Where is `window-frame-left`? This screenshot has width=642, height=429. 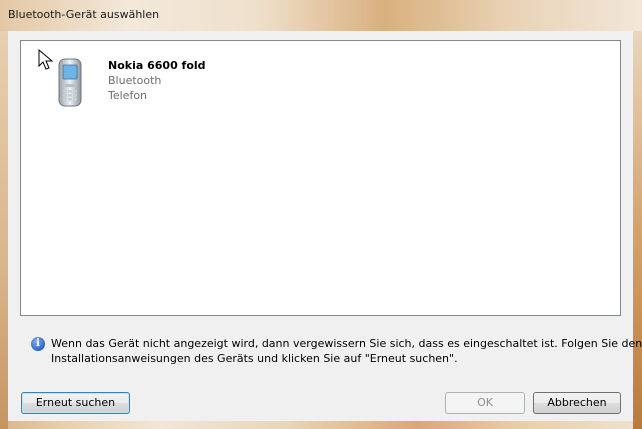 window-frame-left is located at coordinates (4, 230).